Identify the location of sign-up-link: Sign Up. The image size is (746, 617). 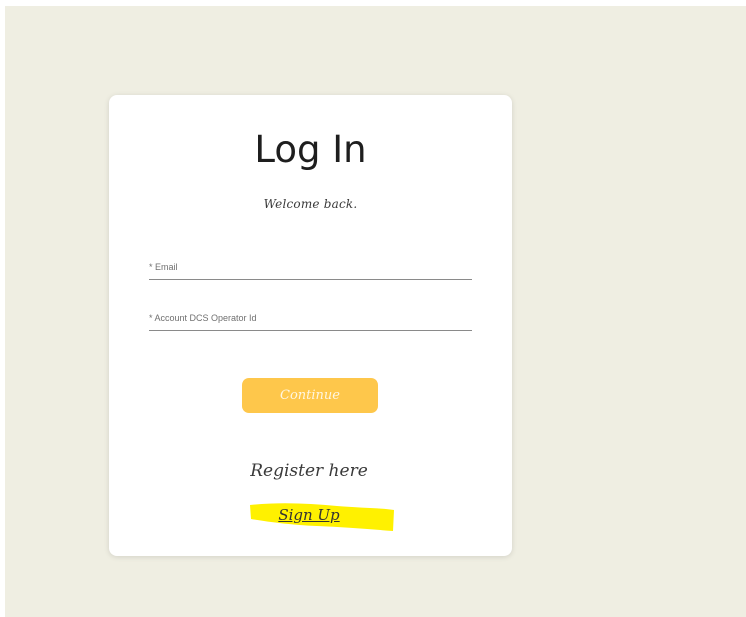
(309, 515).